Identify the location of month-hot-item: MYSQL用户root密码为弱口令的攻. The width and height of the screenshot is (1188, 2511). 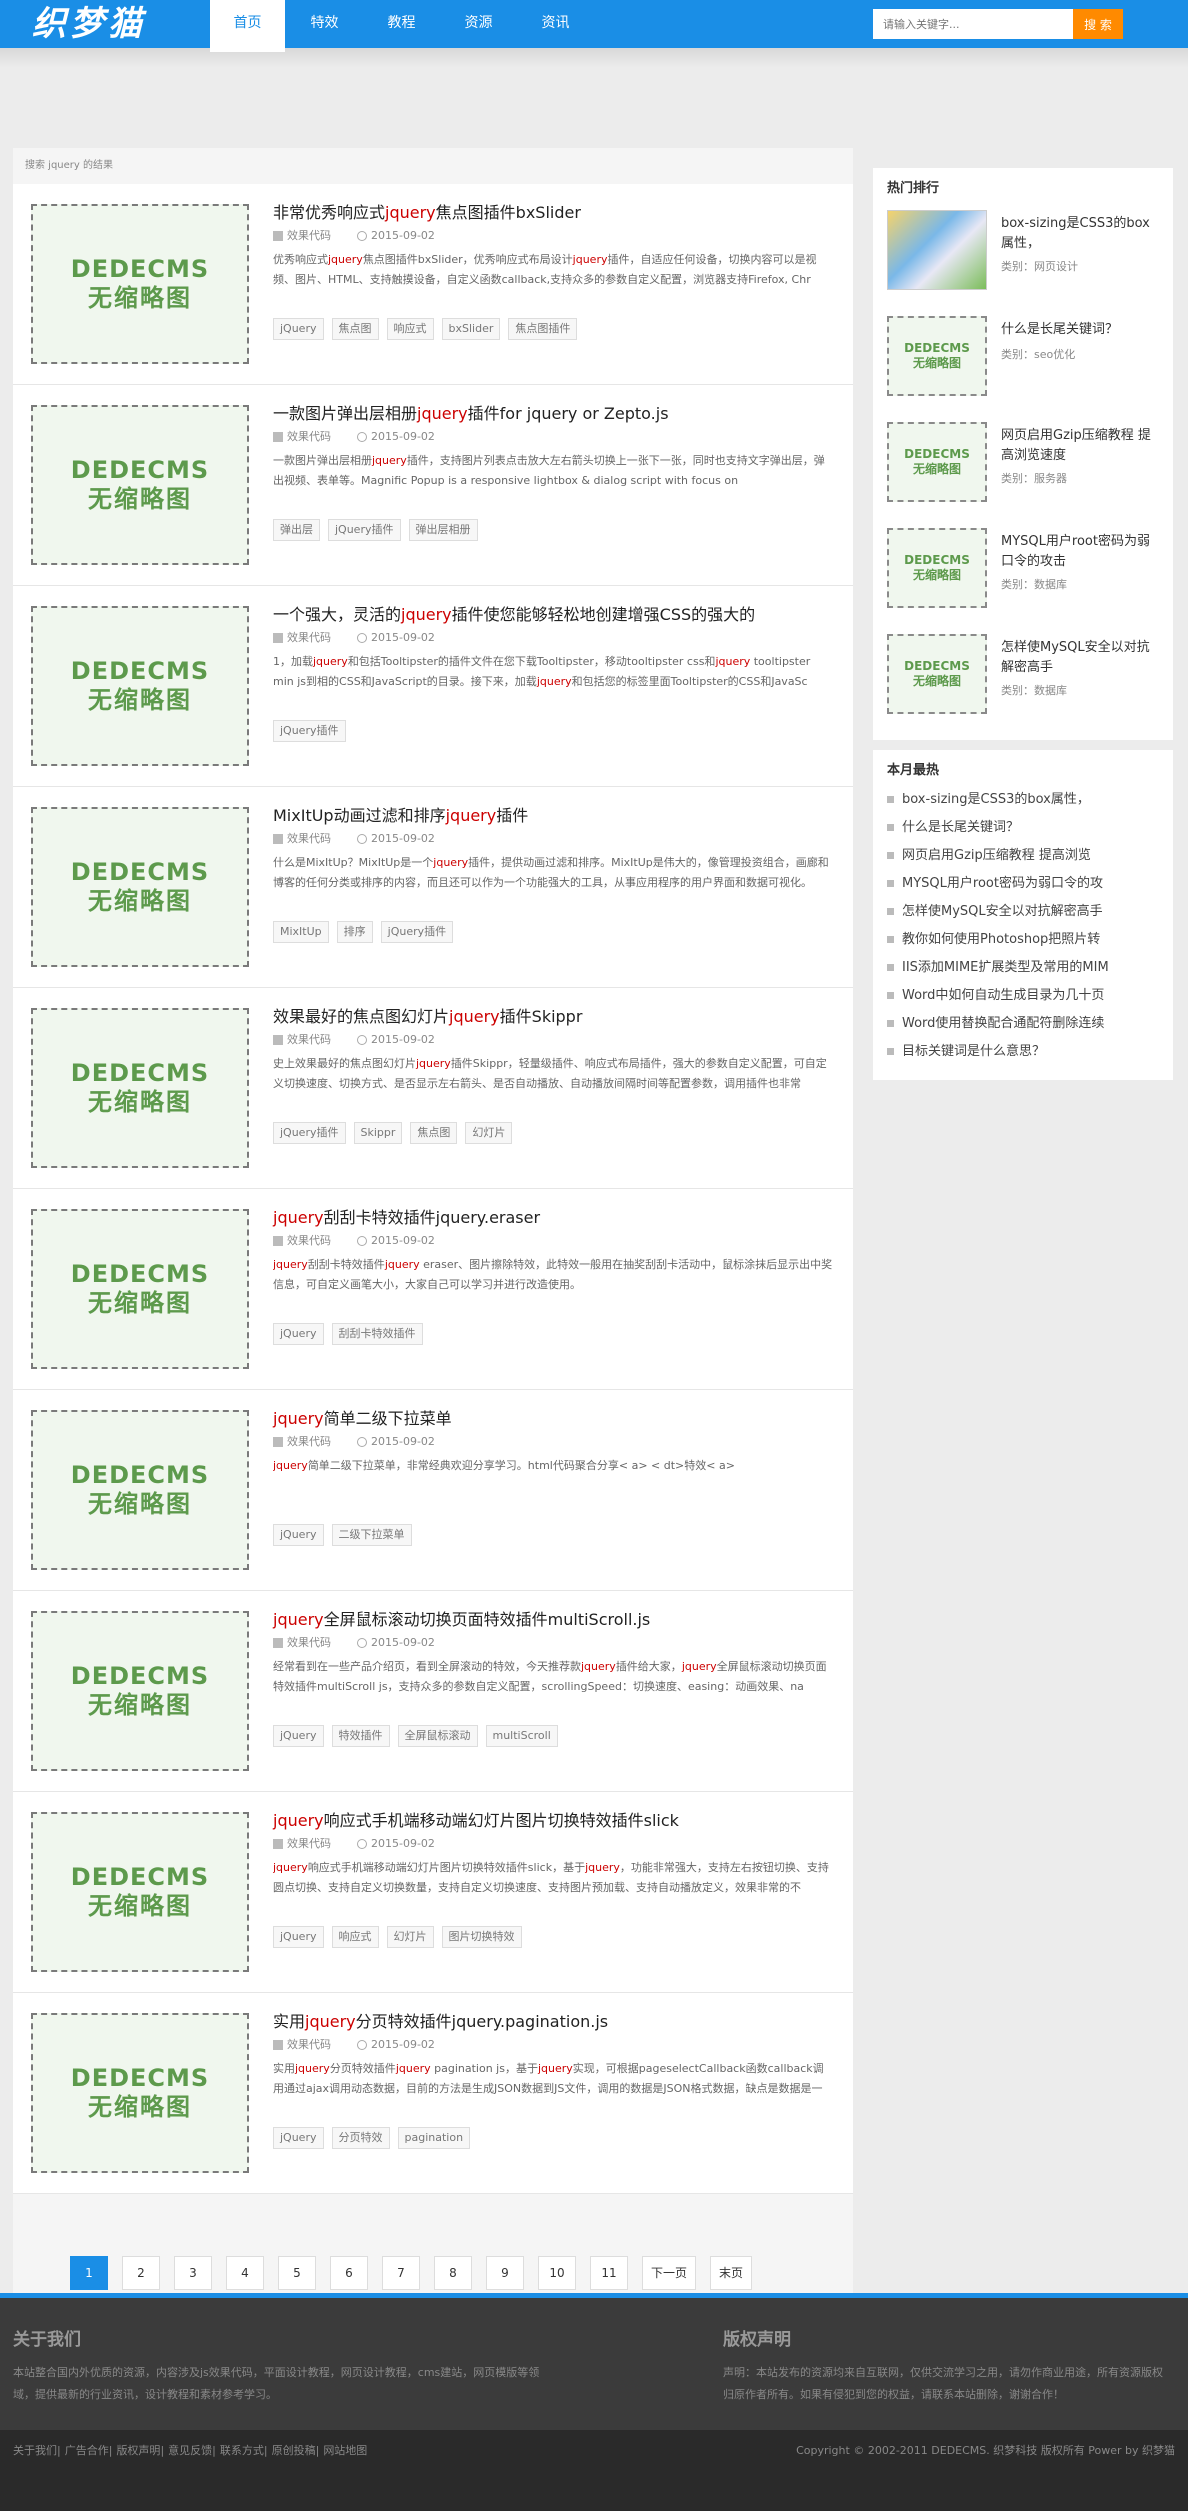
(1023, 884).